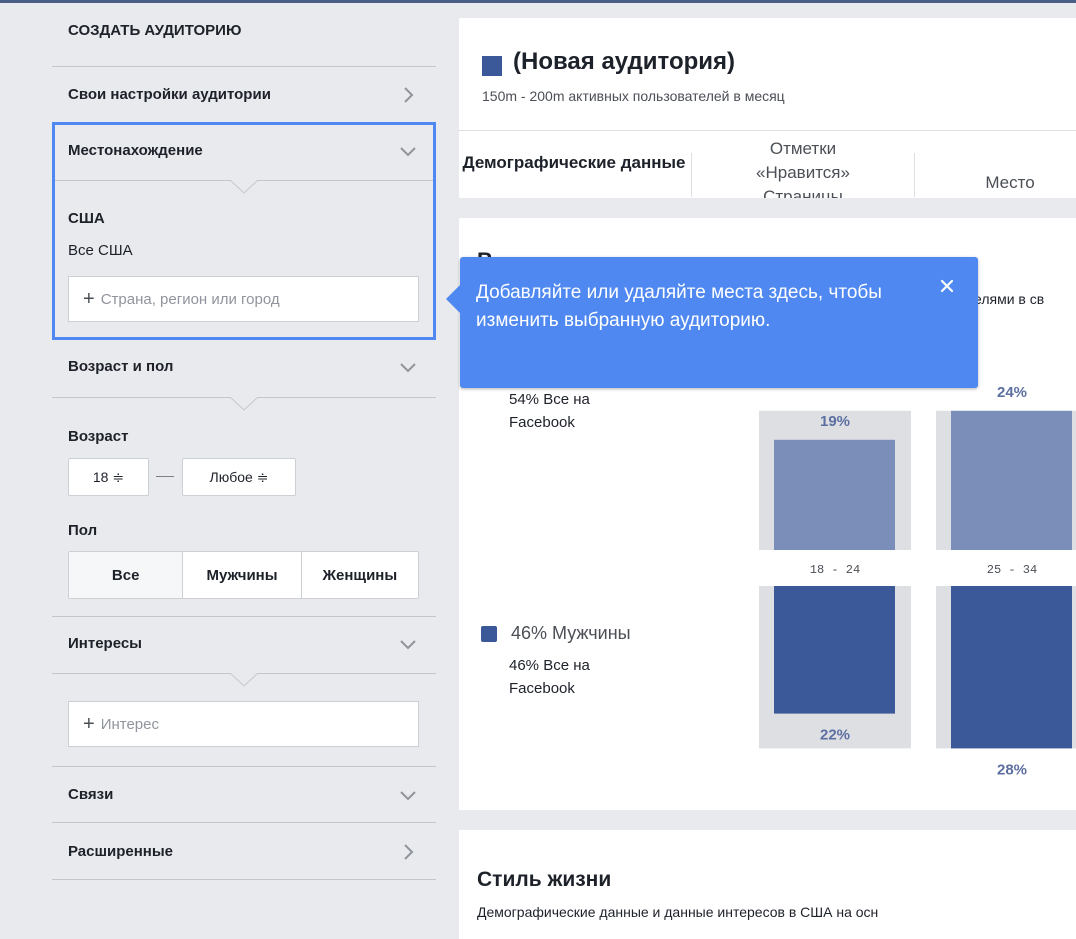 The width and height of the screenshot is (1076, 939). Describe the element at coordinates (83, 530) in the screenshot. I see `gender-label: Пол` at that location.